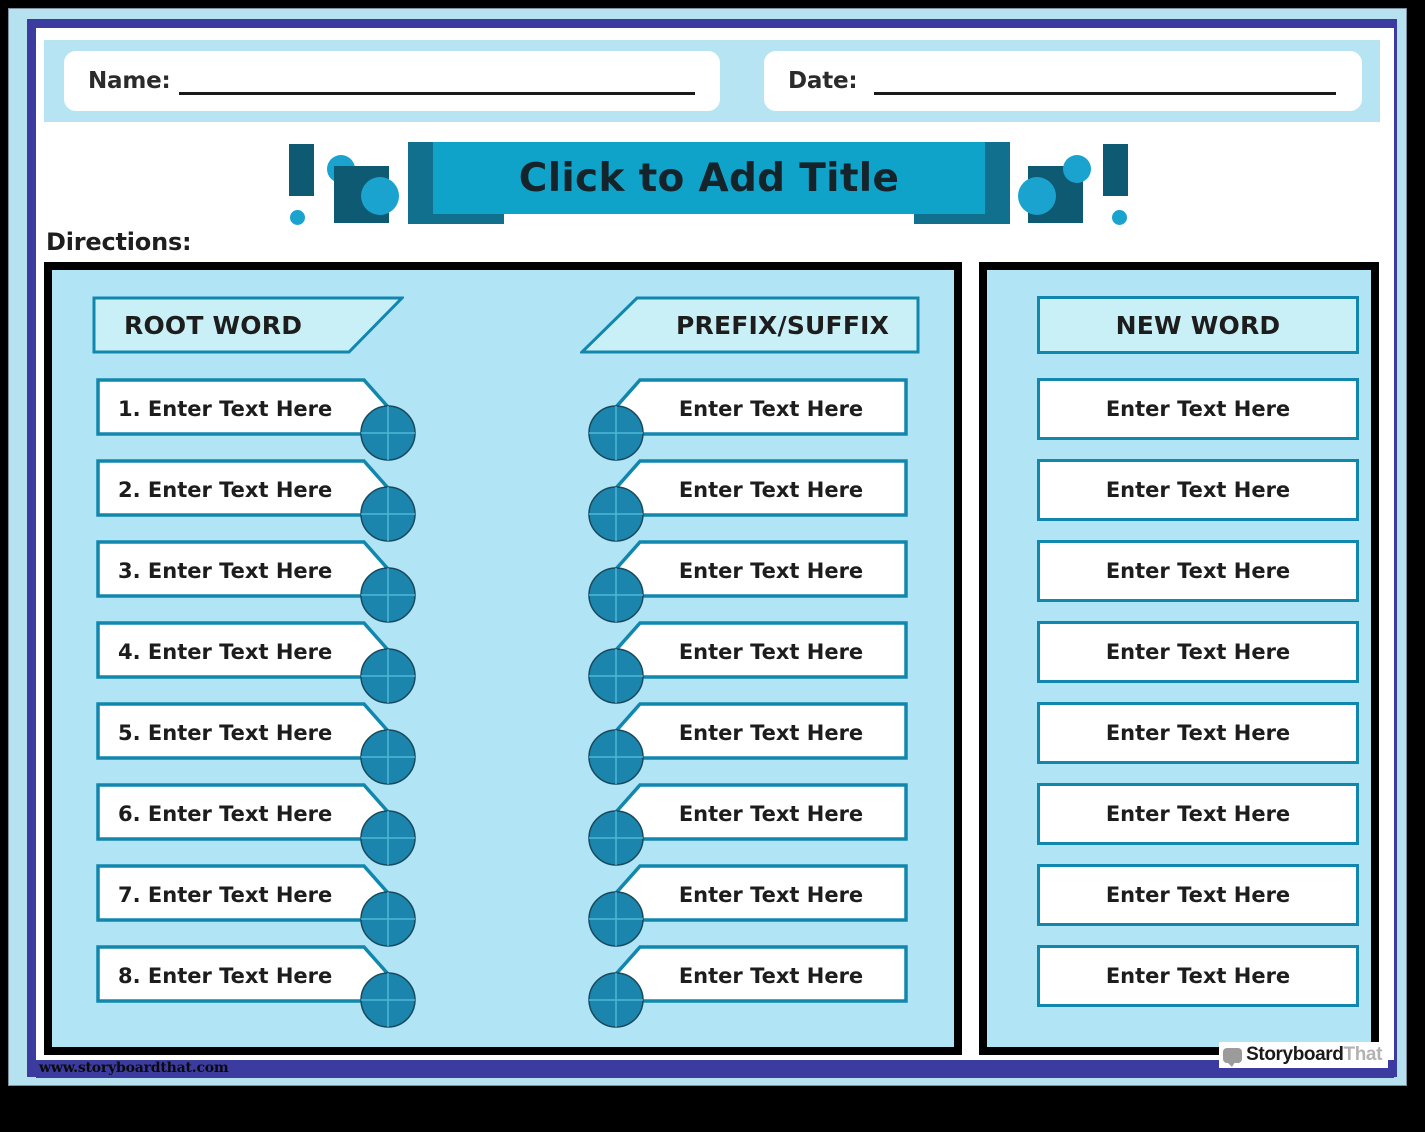  I want to click on header-root-word: ROOT WORD, so click(248, 325).